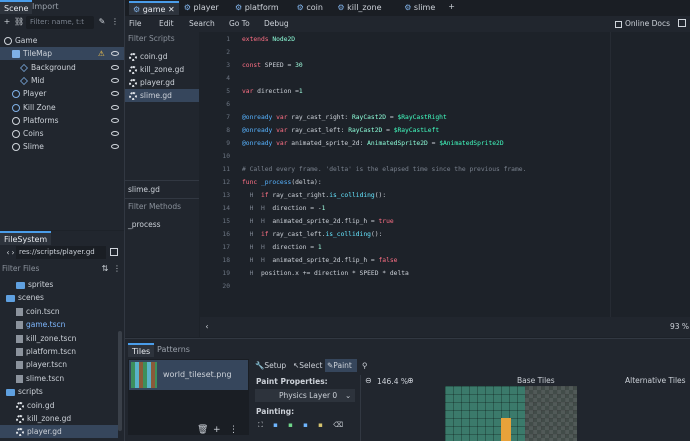 The height and width of the screenshot is (441, 690). I want to click on filesystem-scrollbar, so click(120, 381).